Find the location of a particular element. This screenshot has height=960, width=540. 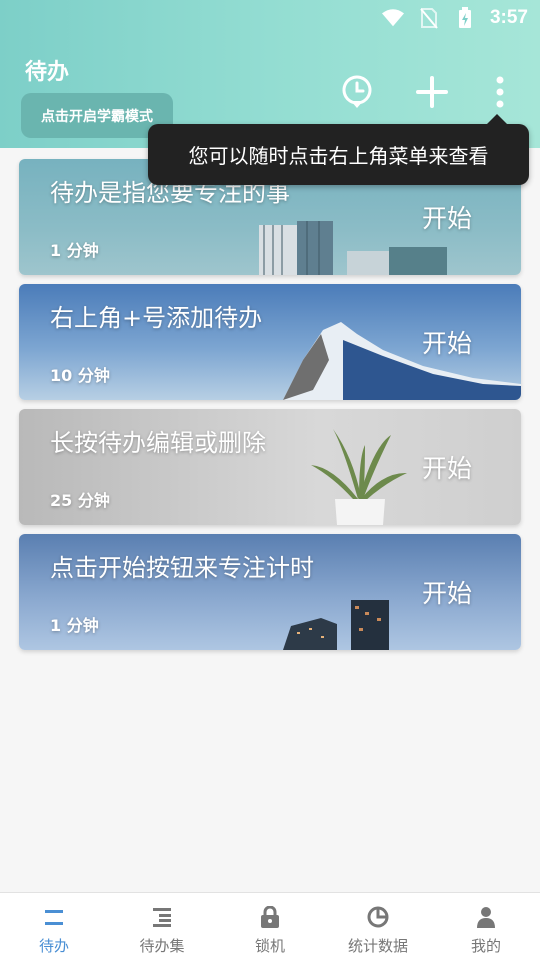

buildings-image is located at coordinates (353, 248).